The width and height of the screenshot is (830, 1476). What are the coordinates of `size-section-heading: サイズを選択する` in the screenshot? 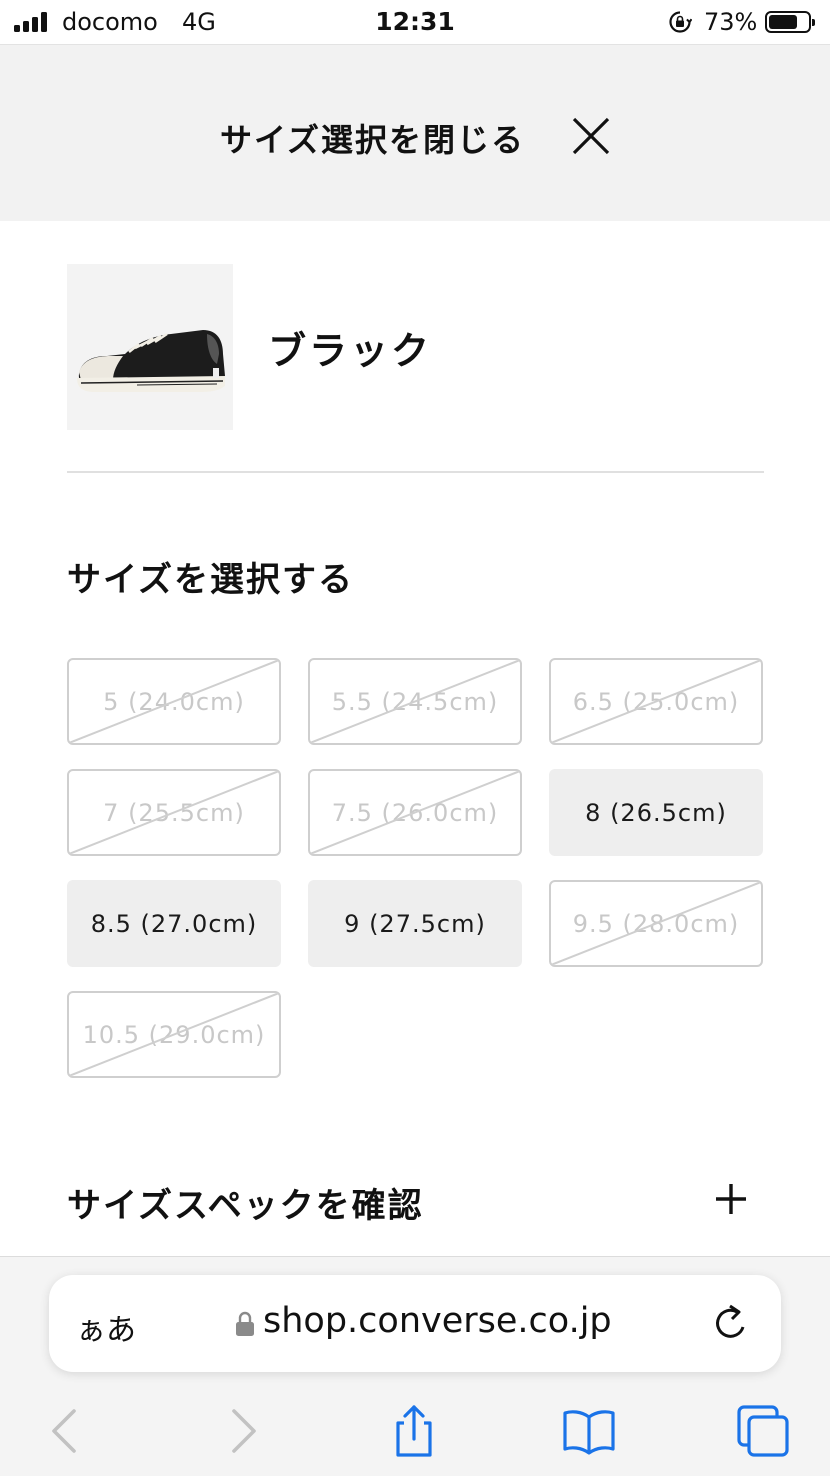 It's located at (210, 580).